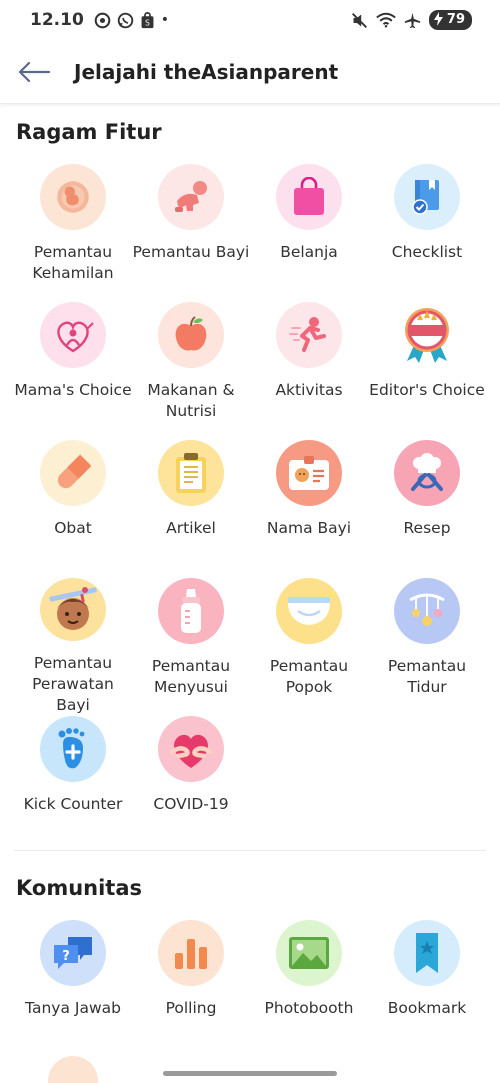 This screenshot has width=500, height=1083. Describe the element at coordinates (309, 335) in the screenshot. I see `running-icon` at that location.